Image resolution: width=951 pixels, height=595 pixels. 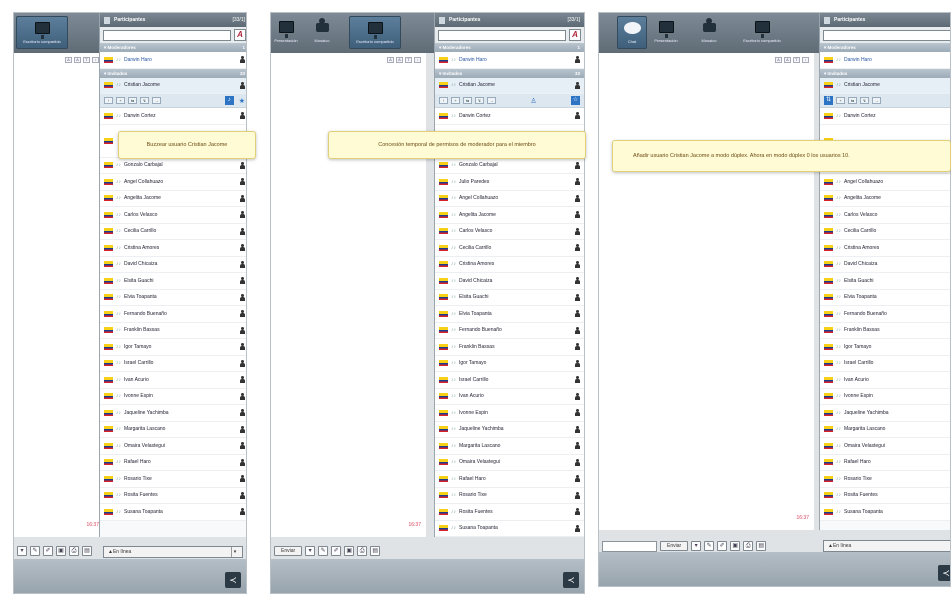 I want to click on buzz-icon: ♪, so click(x=229, y=100).